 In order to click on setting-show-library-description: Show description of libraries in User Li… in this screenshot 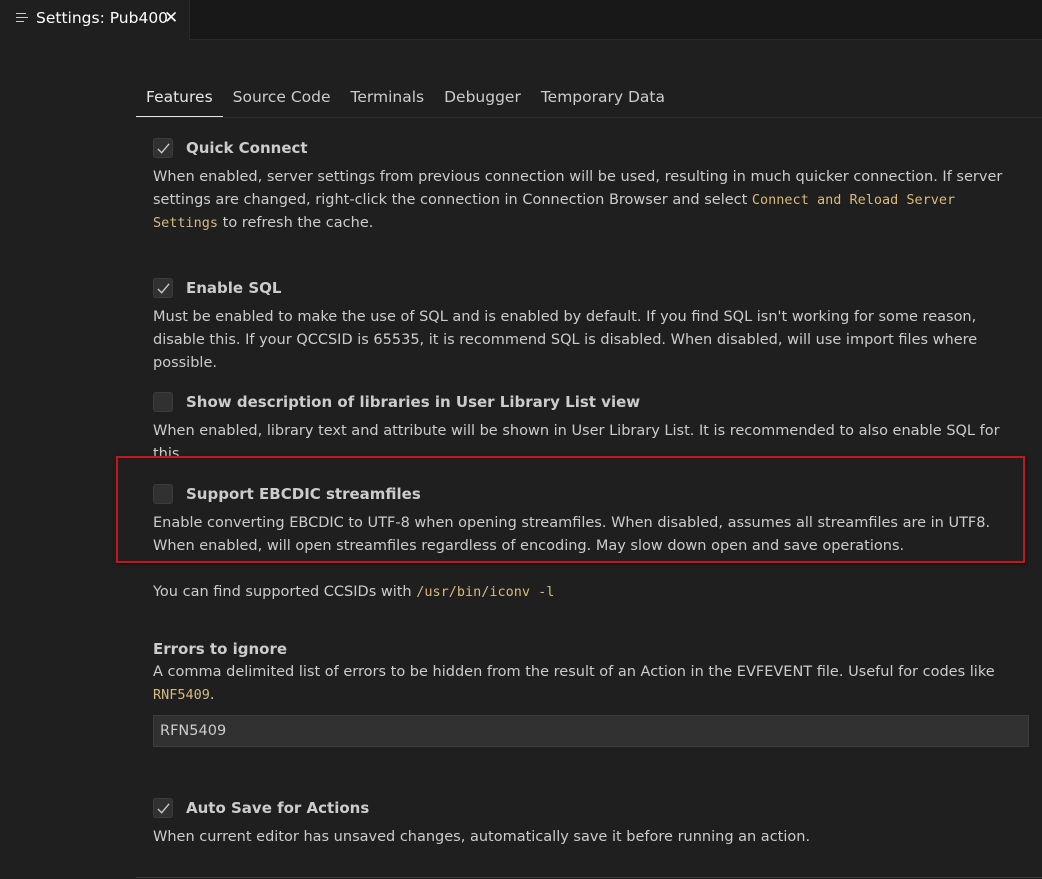, I will do `click(588, 429)`.